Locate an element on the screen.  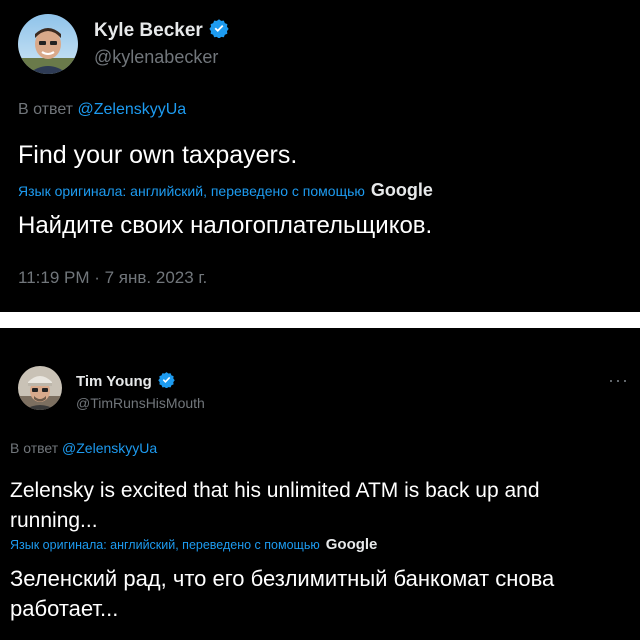
tweet-text: Find your own taxpayers. is located at coordinates (158, 155).